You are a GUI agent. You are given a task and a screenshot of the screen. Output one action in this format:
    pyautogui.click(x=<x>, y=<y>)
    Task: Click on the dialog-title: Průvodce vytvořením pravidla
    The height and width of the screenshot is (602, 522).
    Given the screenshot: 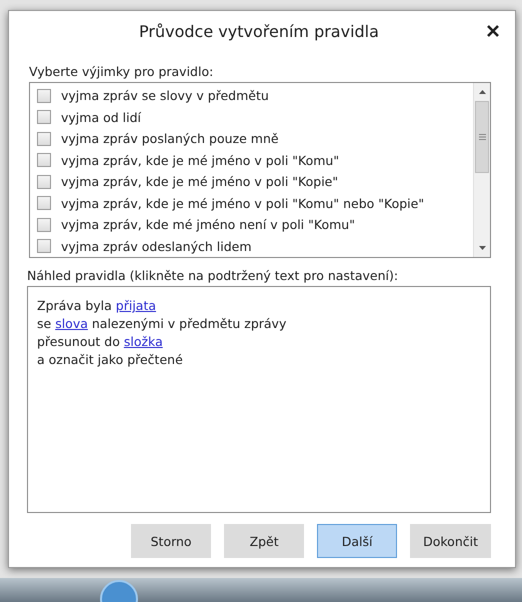 What is the action you would take?
    pyautogui.click(x=259, y=31)
    